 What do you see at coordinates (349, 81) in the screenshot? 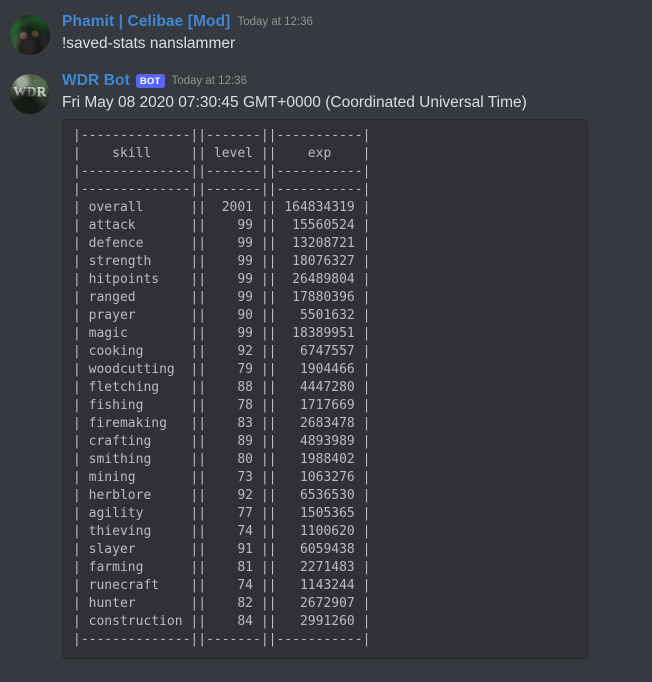
I see `message-header: WDR Bot BOT Today at 12:36` at bounding box center [349, 81].